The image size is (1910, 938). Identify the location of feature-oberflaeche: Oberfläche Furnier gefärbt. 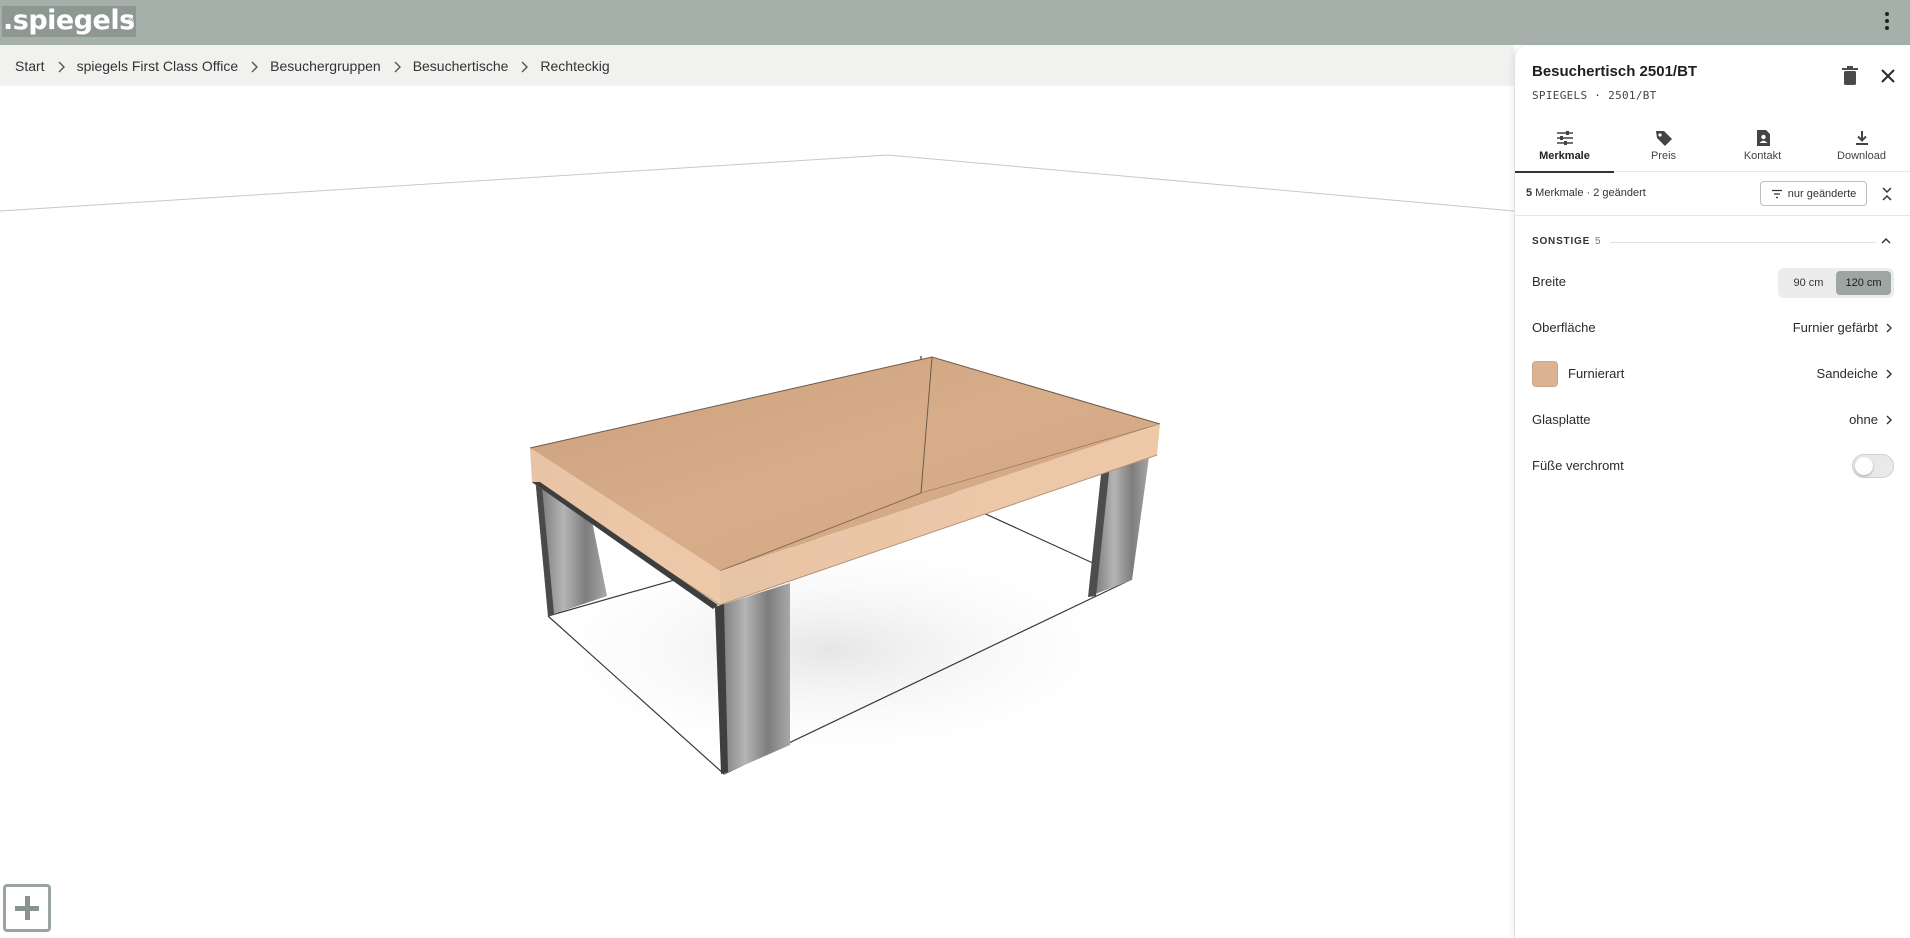
(1713, 328).